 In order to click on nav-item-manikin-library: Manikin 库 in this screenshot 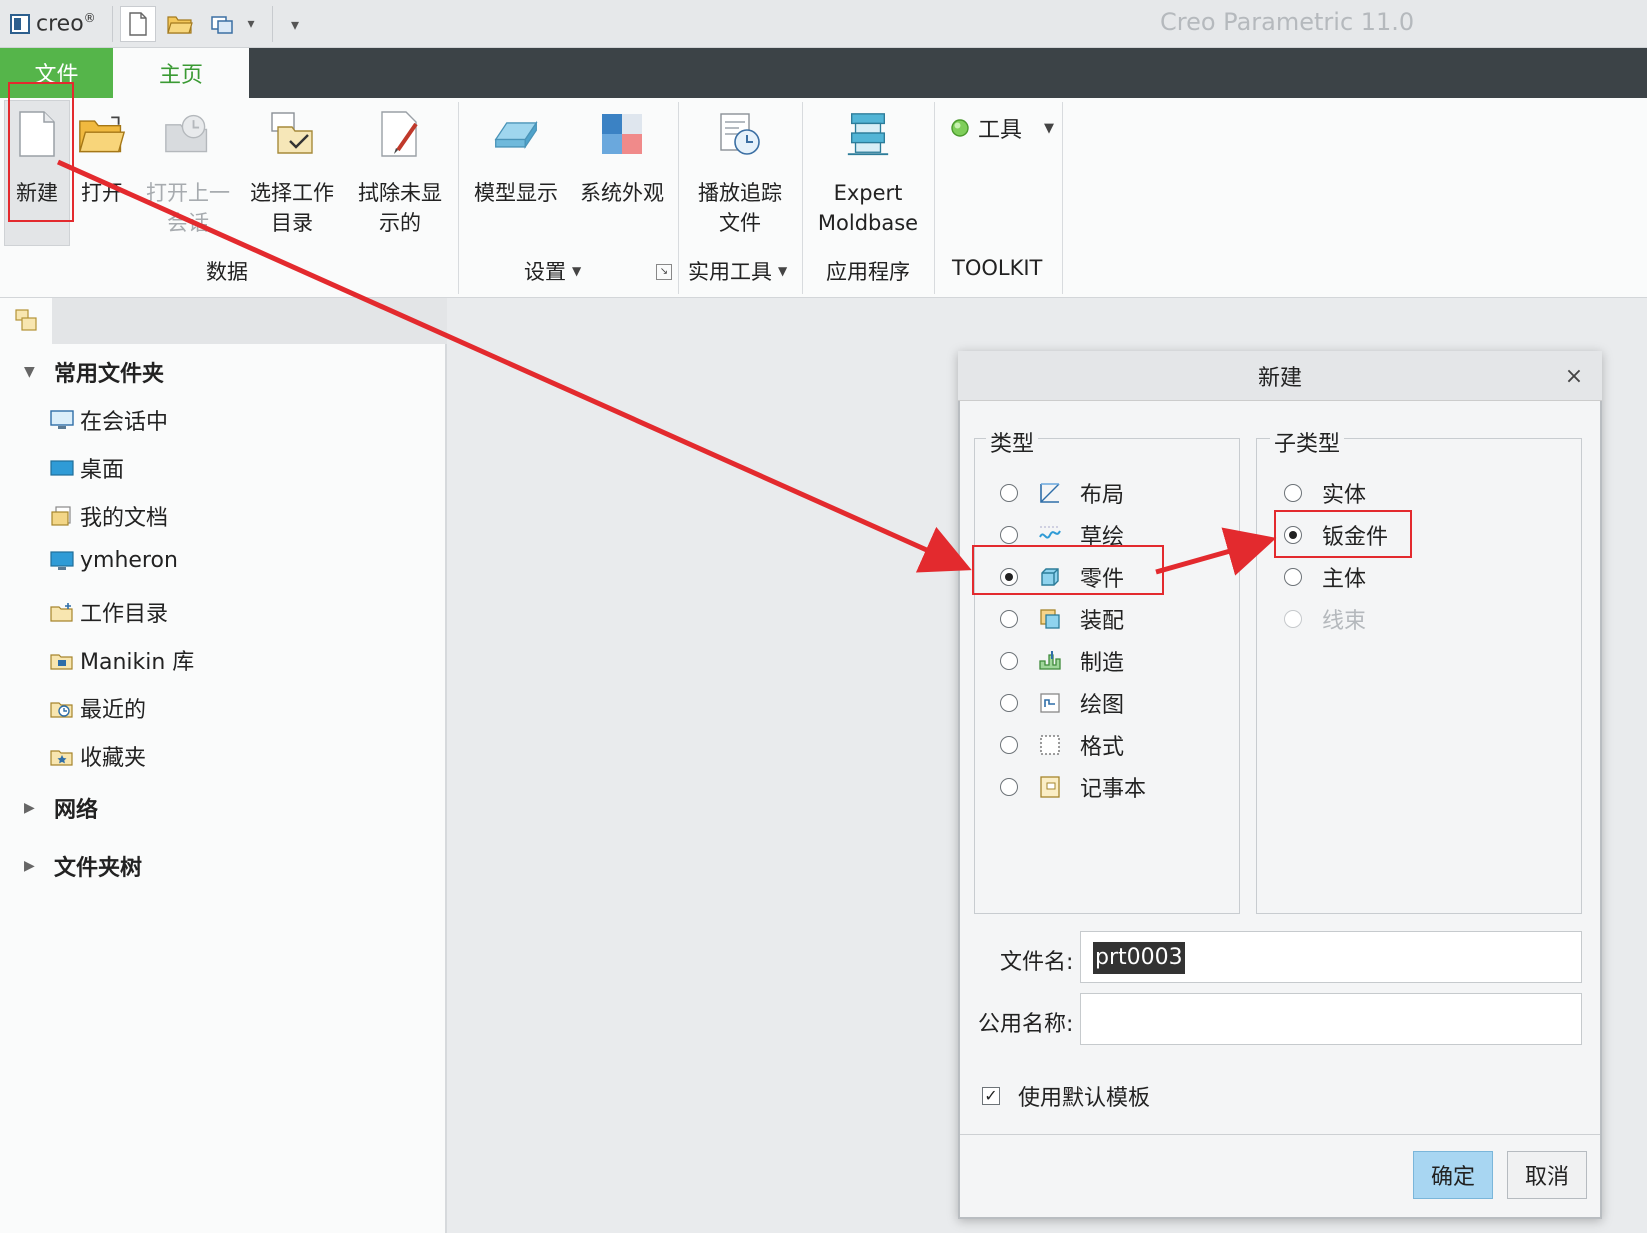, I will do `click(122, 660)`.